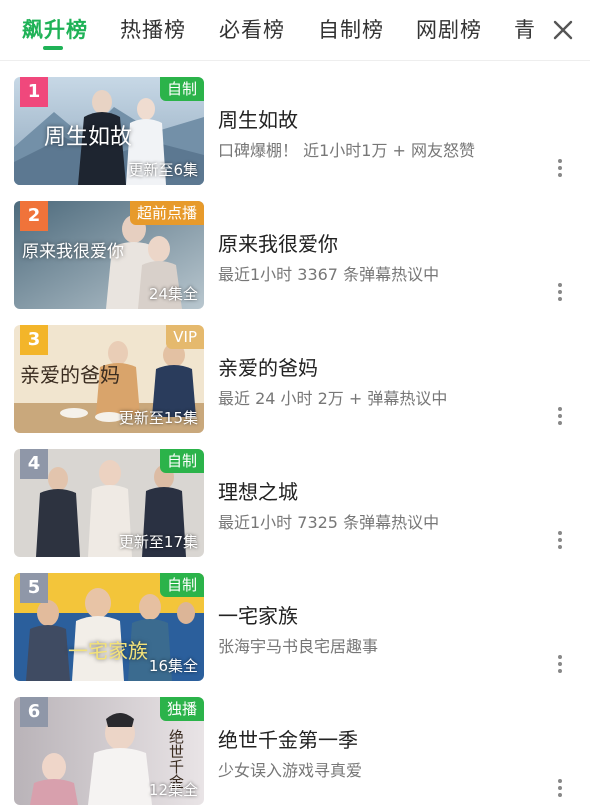 The width and height of the screenshot is (590, 810). What do you see at coordinates (333, 398) in the screenshot?
I see `show-description: 最近 24 小时 2万 + 弹幕热议中` at bounding box center [333, 398].